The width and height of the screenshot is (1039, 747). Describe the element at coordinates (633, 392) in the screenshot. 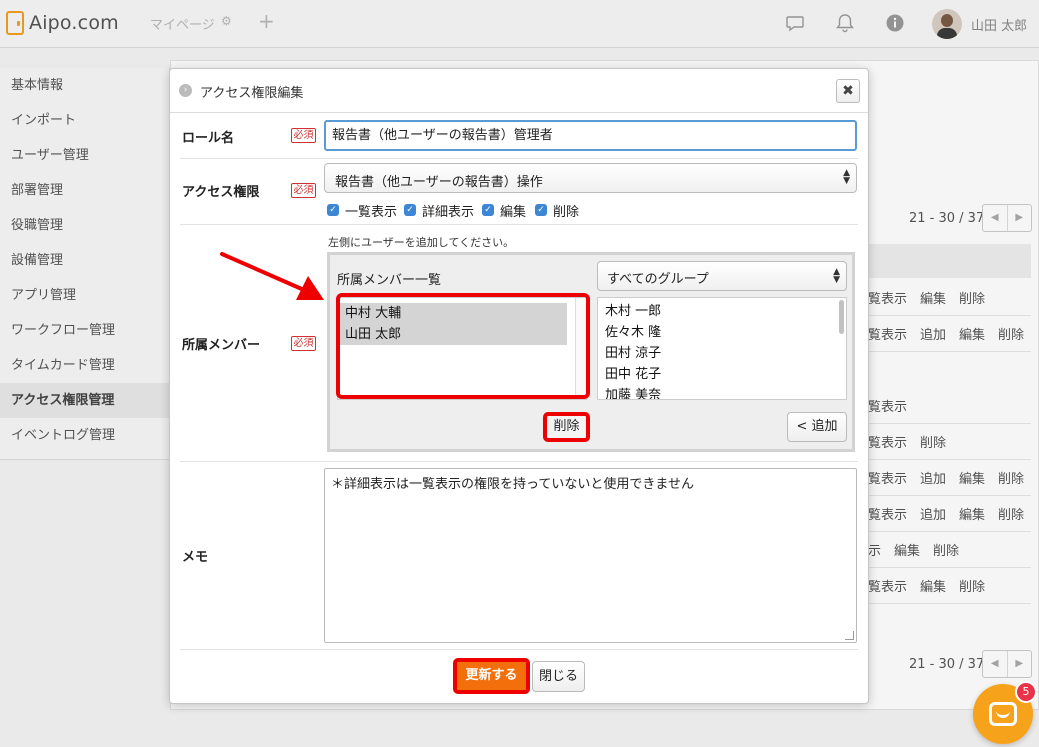

I see `user-option: 加藤 美奈` at that location.